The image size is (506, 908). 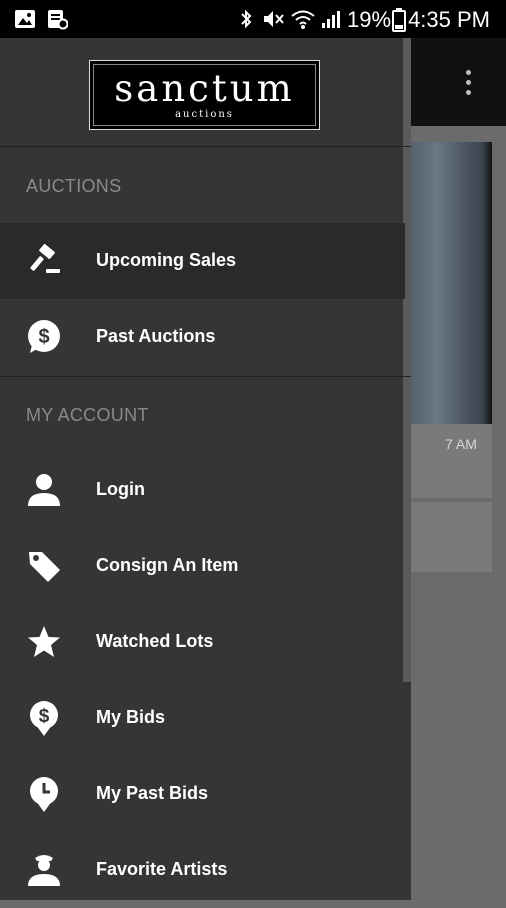 I want to click on background-card, so click(x=446, y=537).